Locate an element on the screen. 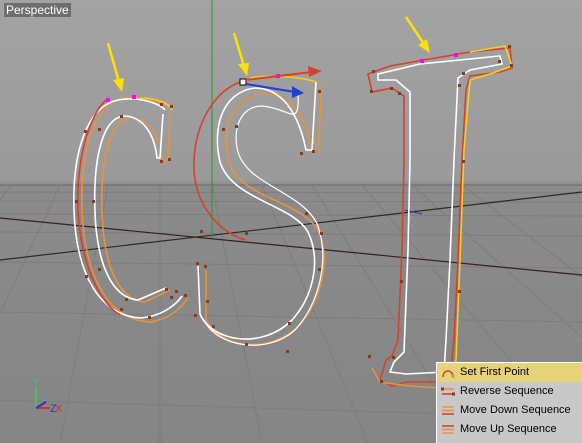 The width and height of the screenshot is (582, 443). menu-item-label: Reverse Sequence is located at coordinates (507, 391).